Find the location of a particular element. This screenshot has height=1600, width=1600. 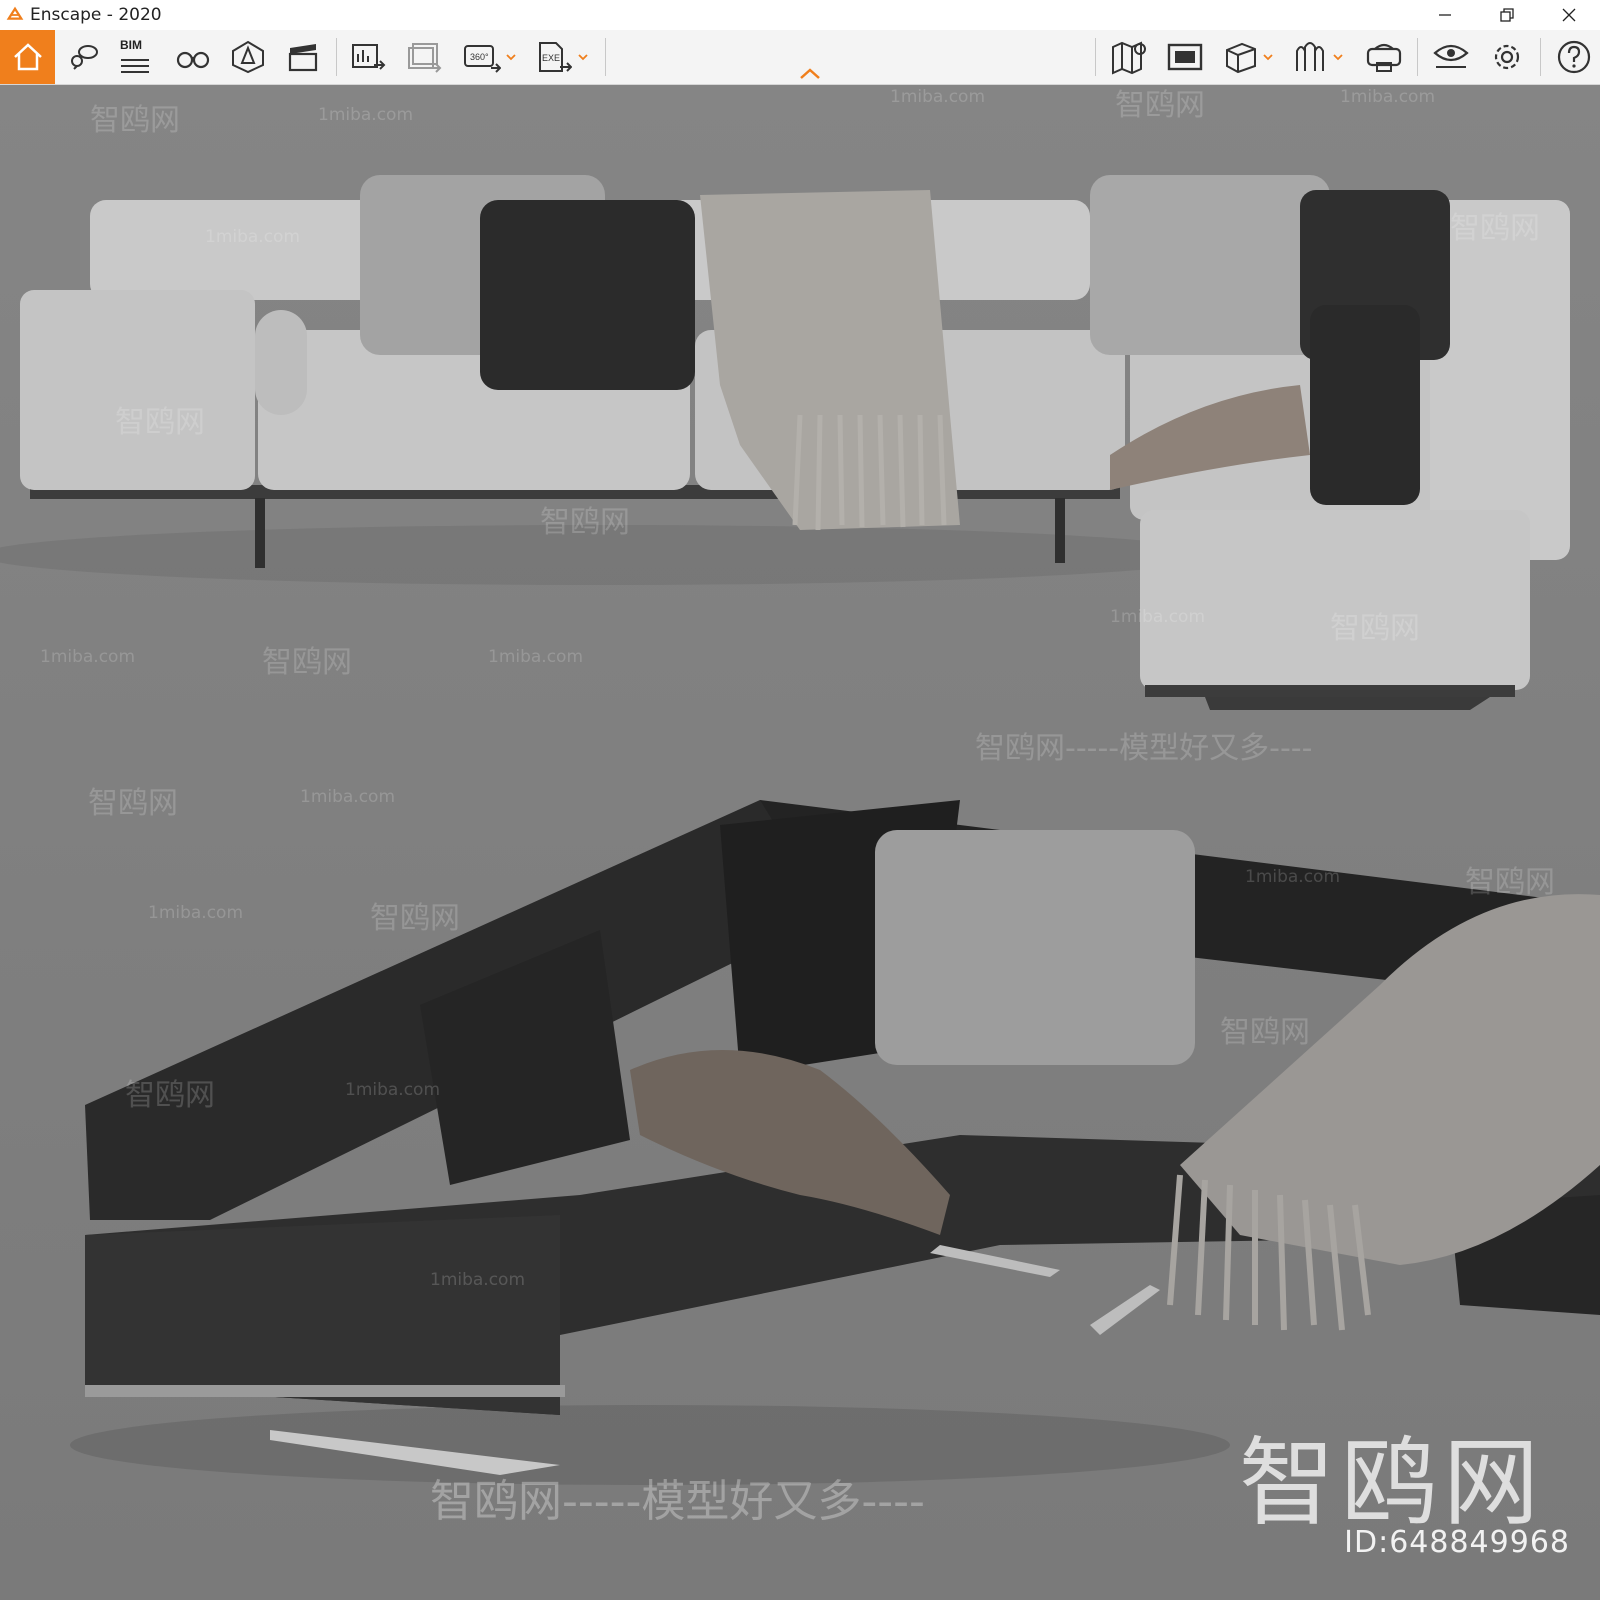

clapperboard-icon is located at coordinates (303, 58).